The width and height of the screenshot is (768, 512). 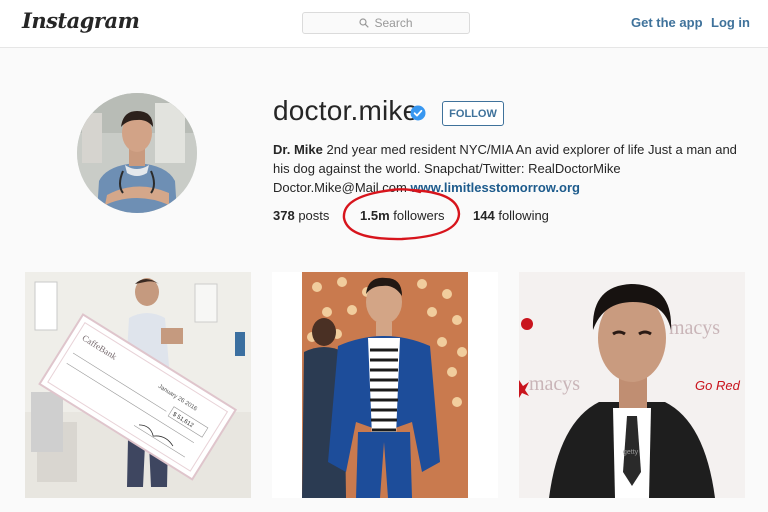 I want to click on backdrop-text-macys-1: macys, so click(x=694, y=328).